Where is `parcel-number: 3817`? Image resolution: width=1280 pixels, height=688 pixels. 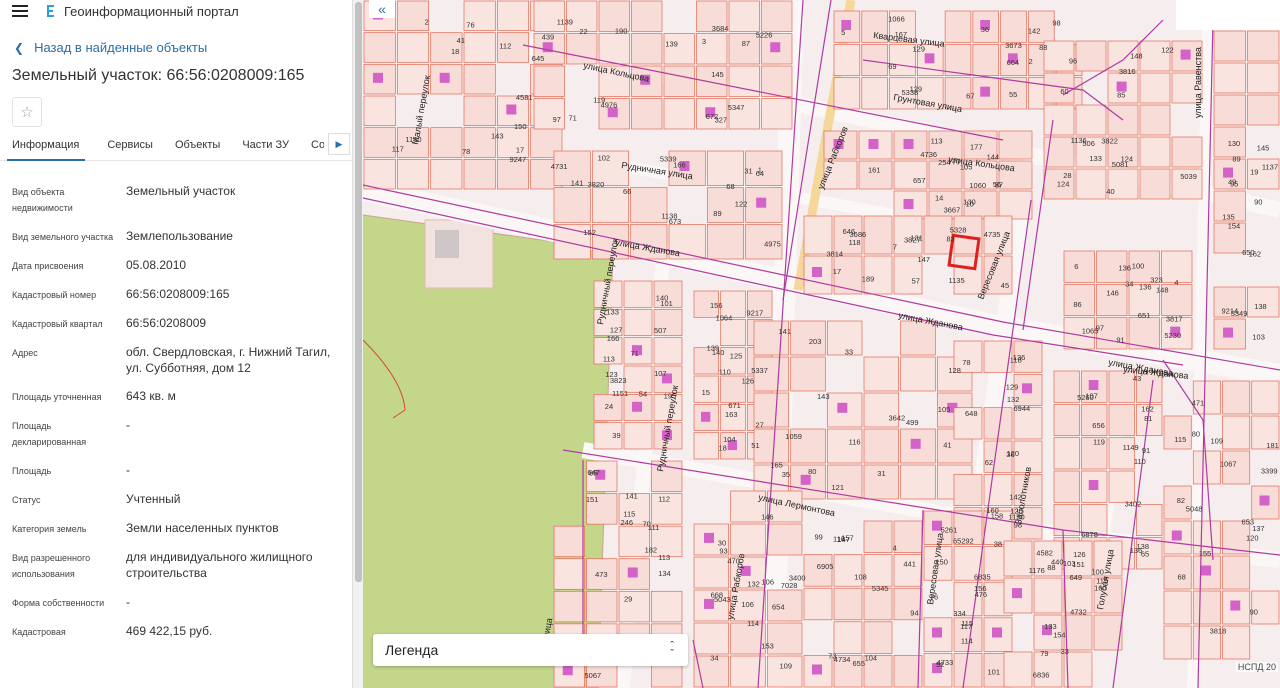 parcel-number: 3817 is located at coordinates (1174, 319).